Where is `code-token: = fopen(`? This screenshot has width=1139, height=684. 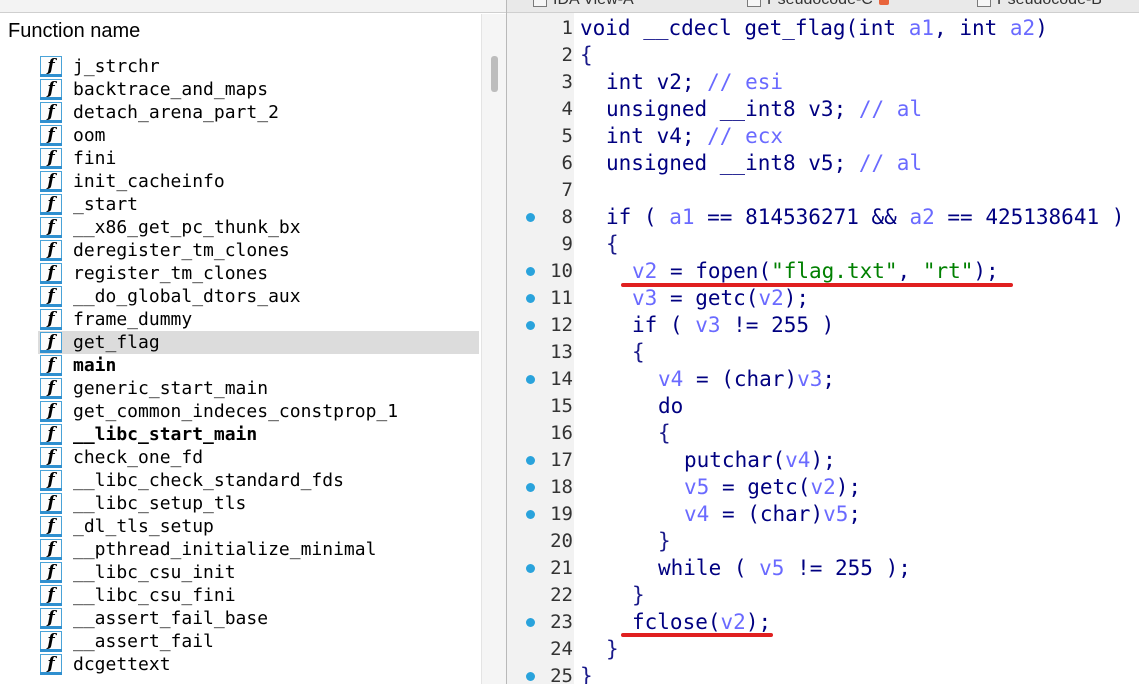 code-token: = fopen( is located at coordinates (714, 271).